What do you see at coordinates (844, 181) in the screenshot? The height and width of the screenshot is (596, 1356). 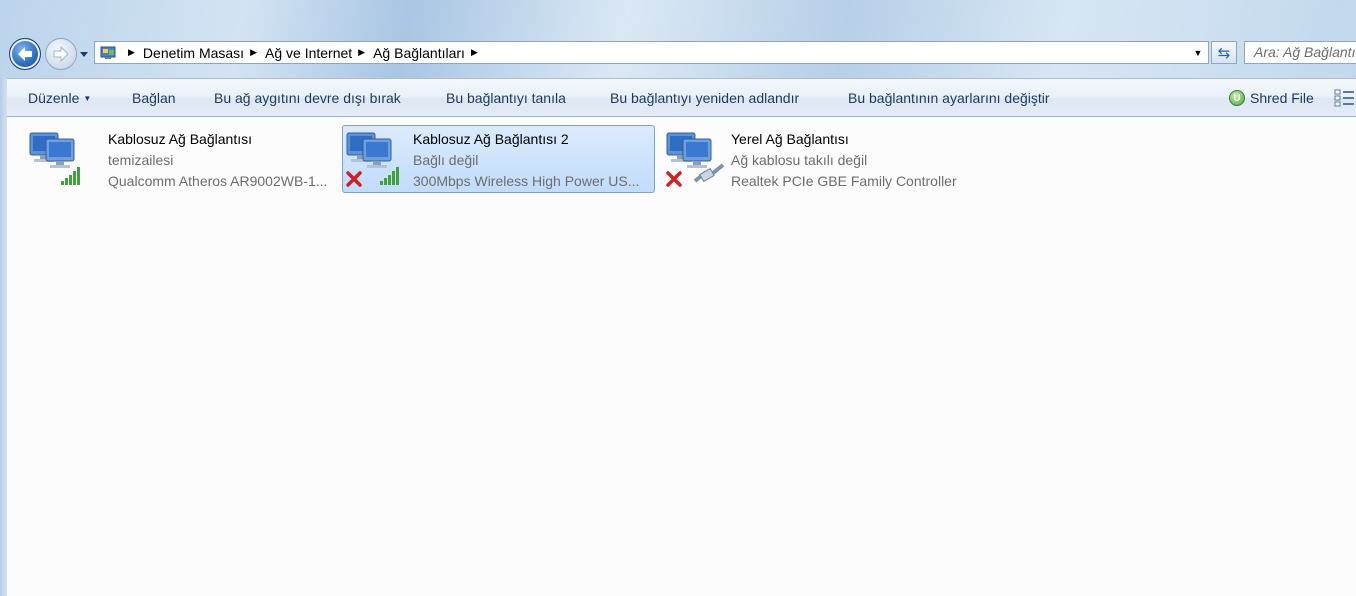 I see `connection-device: Realtek PCIe GBE Family Controller` at bounding box center [844, 181].